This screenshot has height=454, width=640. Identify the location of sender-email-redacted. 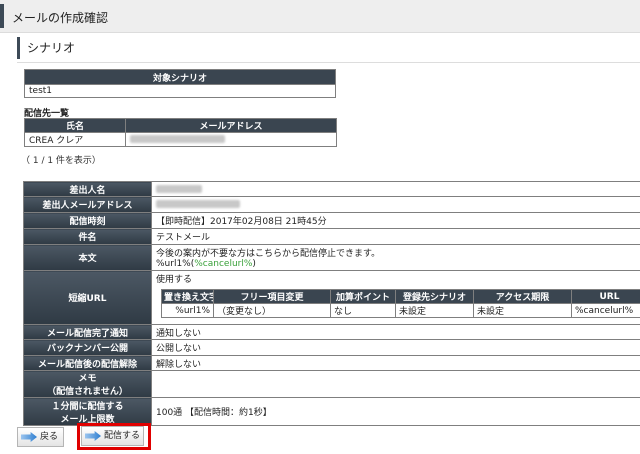
(395, 204).